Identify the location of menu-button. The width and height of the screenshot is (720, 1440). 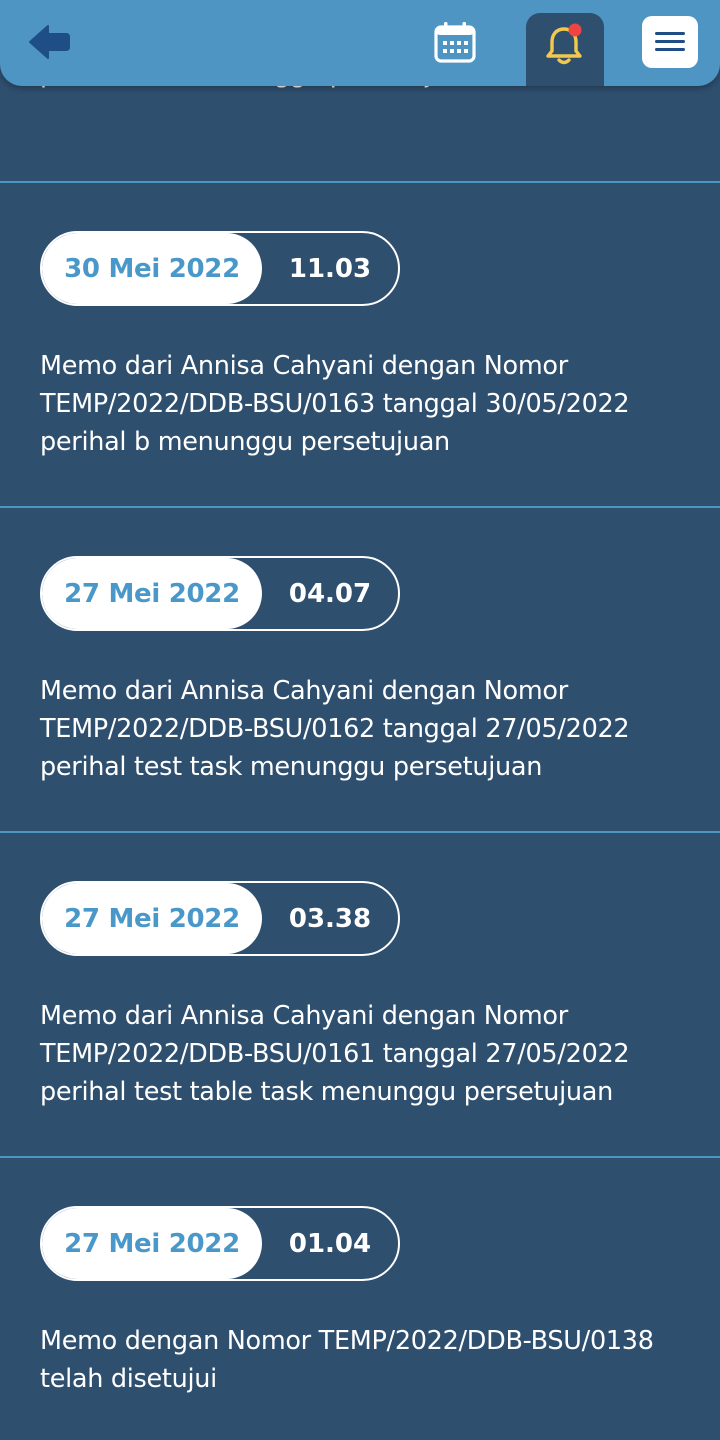
(670, 42).